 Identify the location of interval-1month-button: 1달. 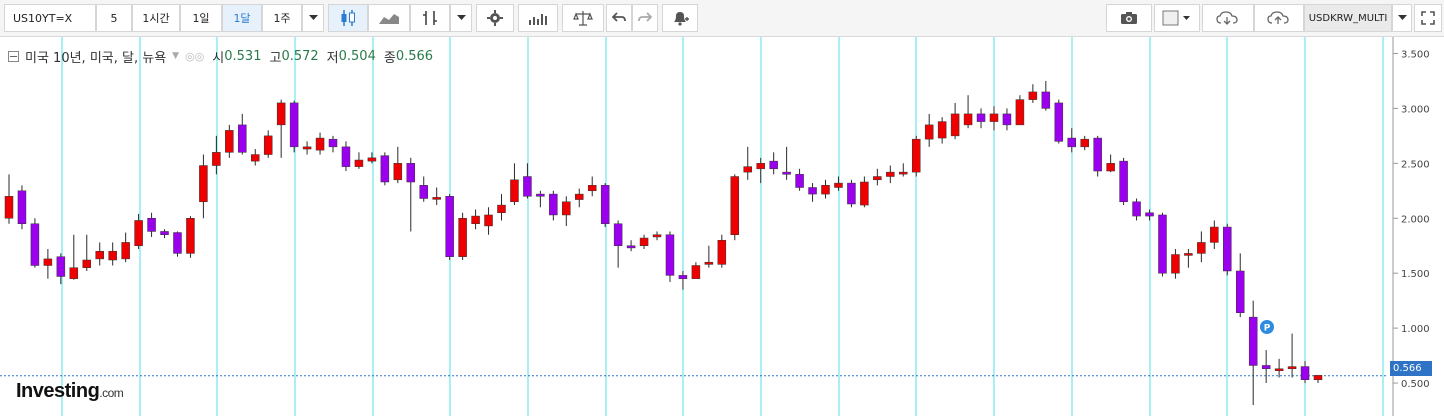
(242, 18).